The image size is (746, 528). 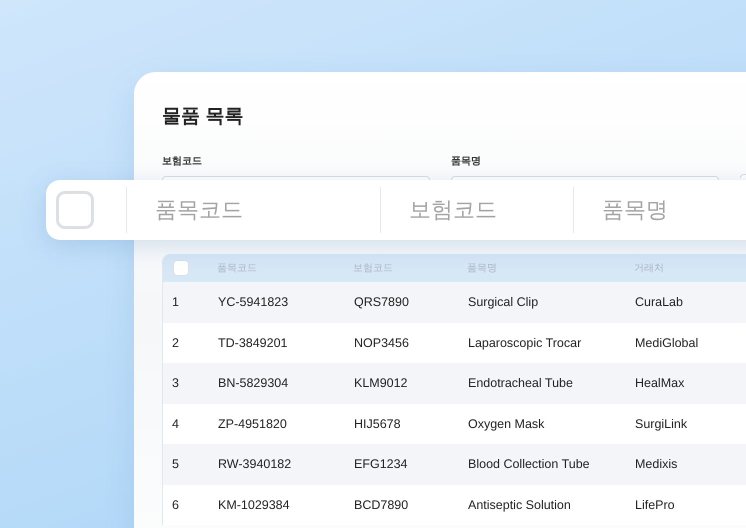 What do you see at coordinates (454, 302) in the screenshot?
I see `table-row: 1 YC-5941823 QRS7890 Surgical Clip CuraLab` at bounding box center [454, 302].